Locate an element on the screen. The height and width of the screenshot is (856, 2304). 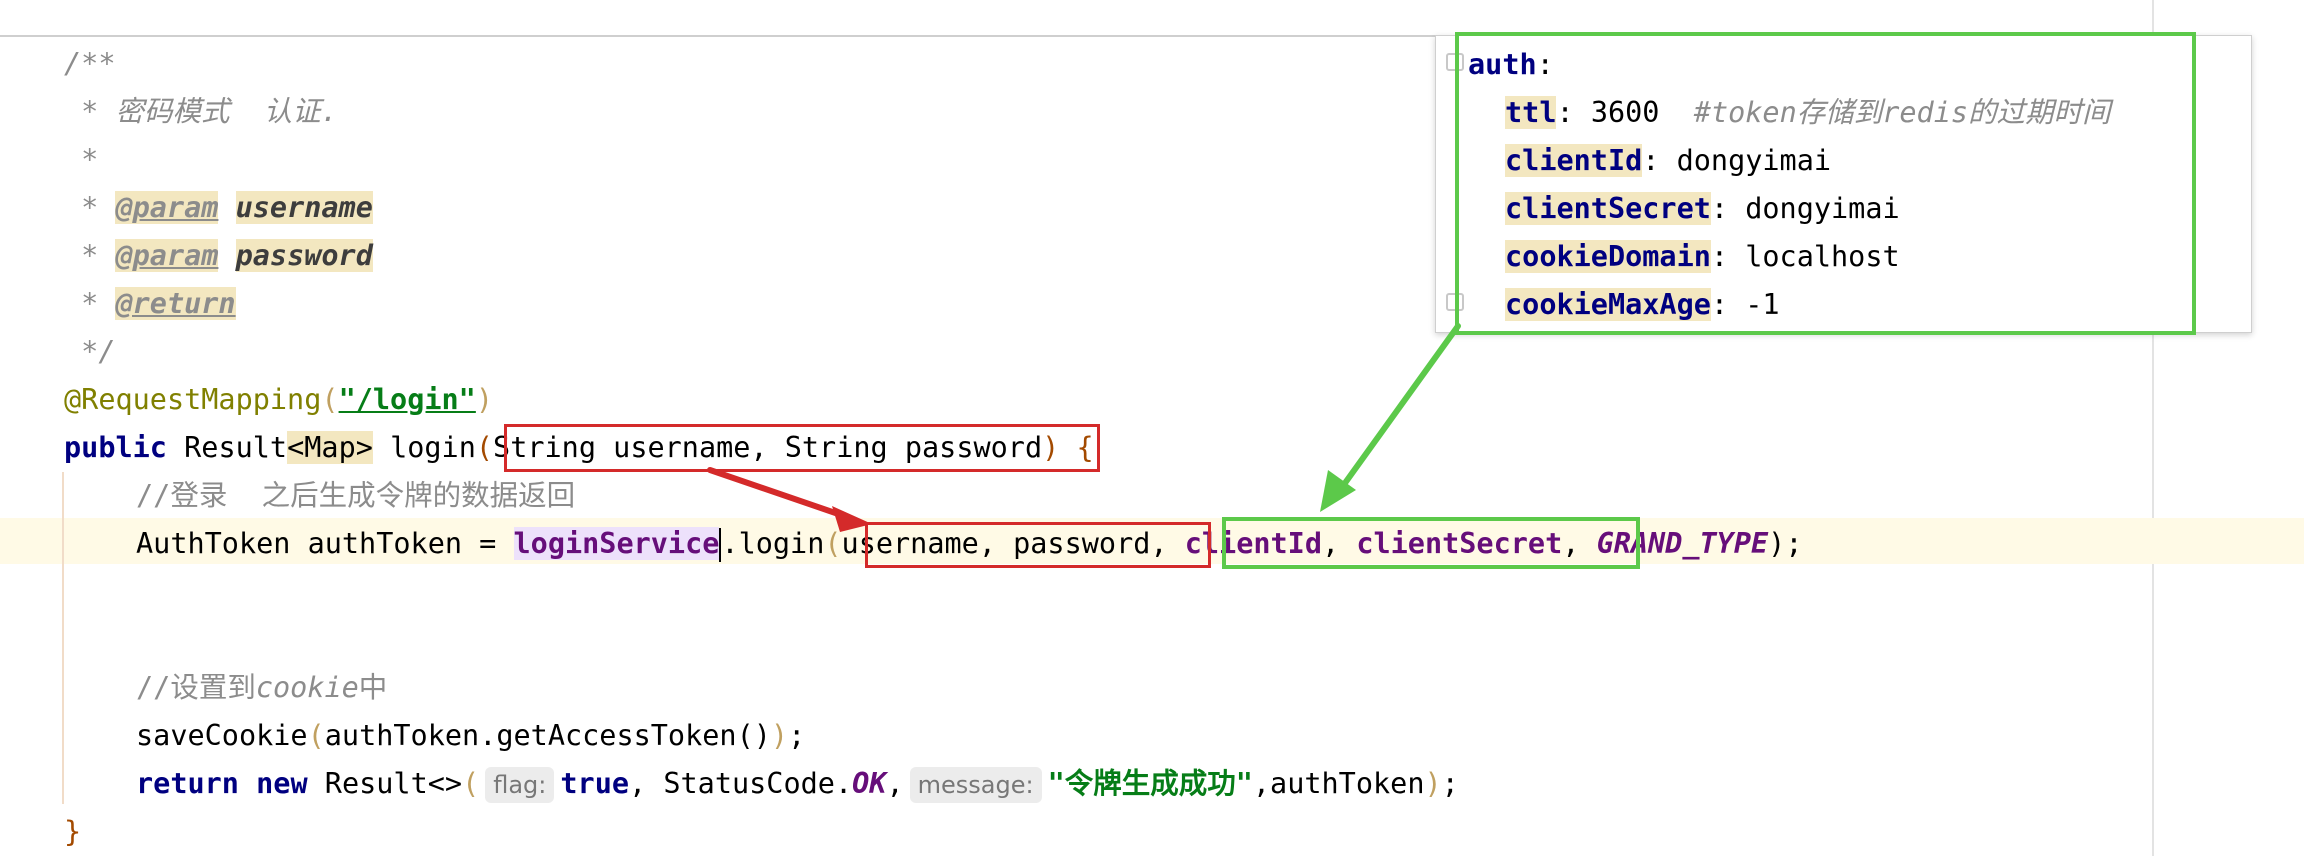
doc-param-username-line: * @param username is located at coordinates (218, 207).